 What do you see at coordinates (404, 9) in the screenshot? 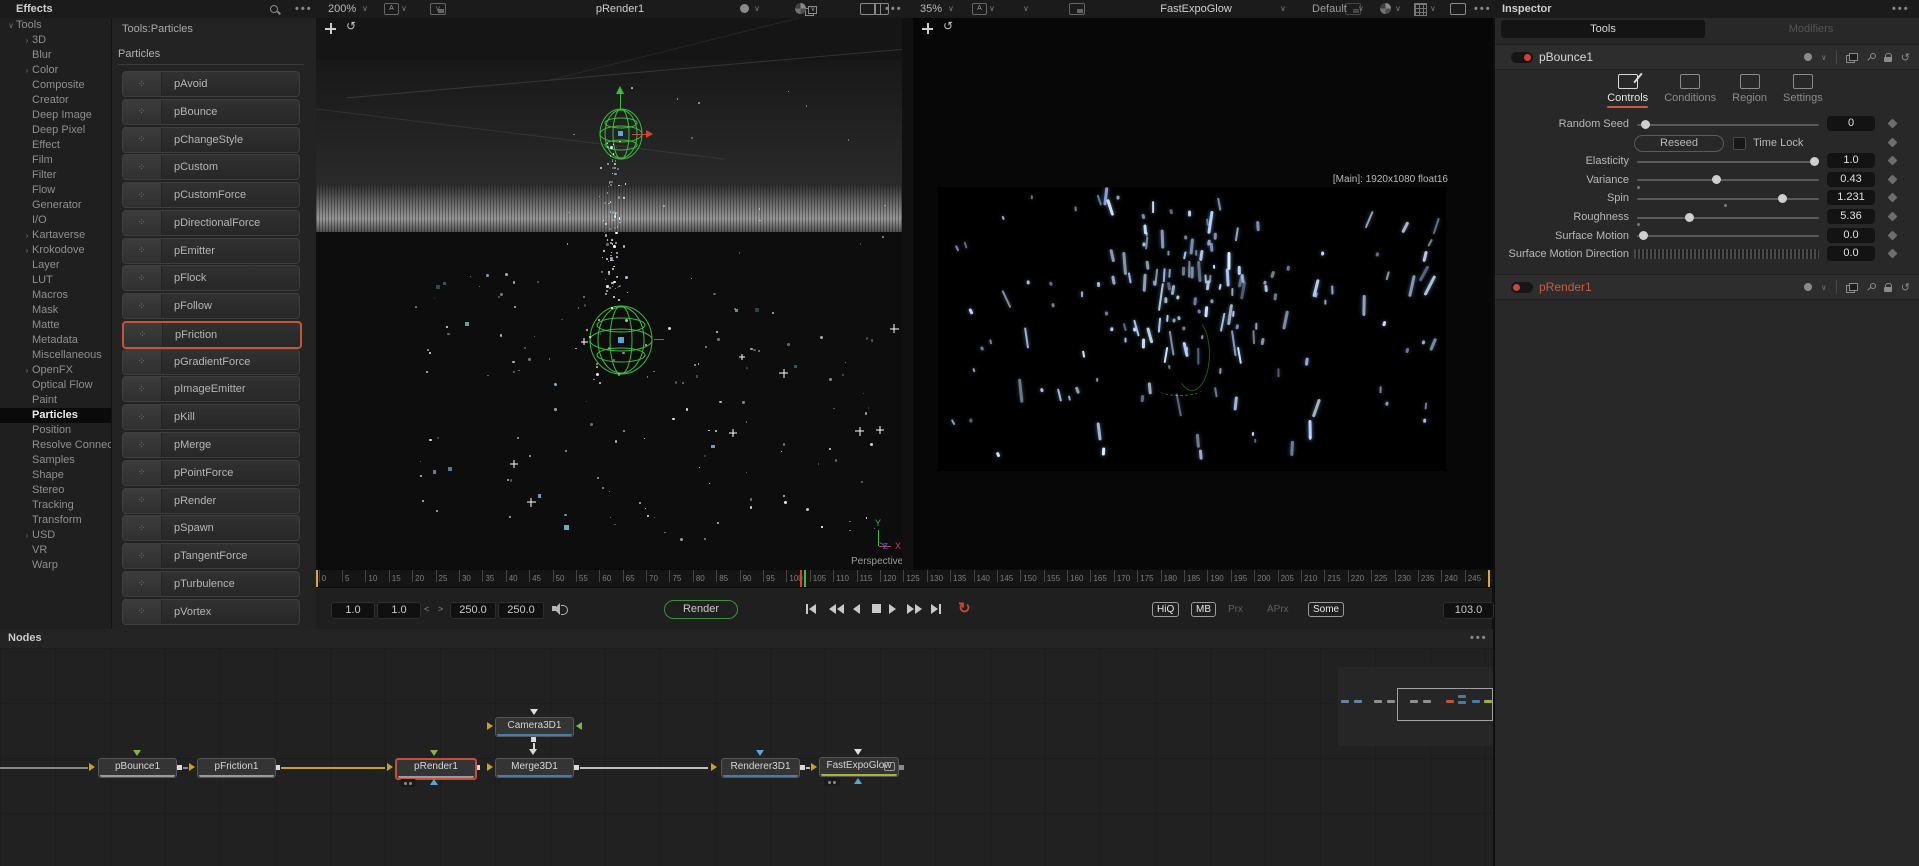
I see `left-viewer-buffer-chevron-icon: ∨` at bounding box center [404, 9].